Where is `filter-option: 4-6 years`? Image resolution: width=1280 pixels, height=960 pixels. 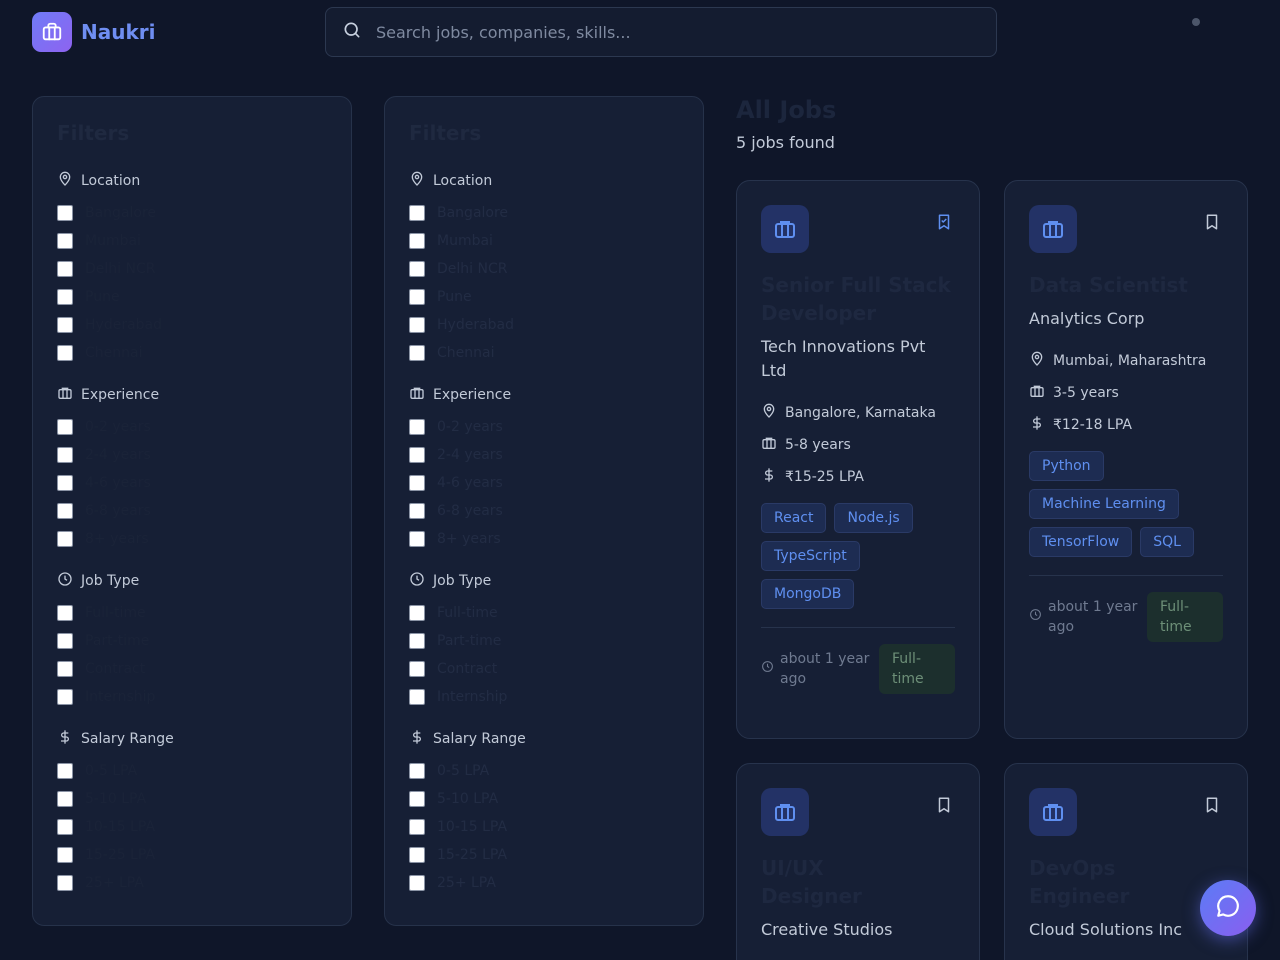 filter-option: 4-6 years is located at coordinates (544, 483).